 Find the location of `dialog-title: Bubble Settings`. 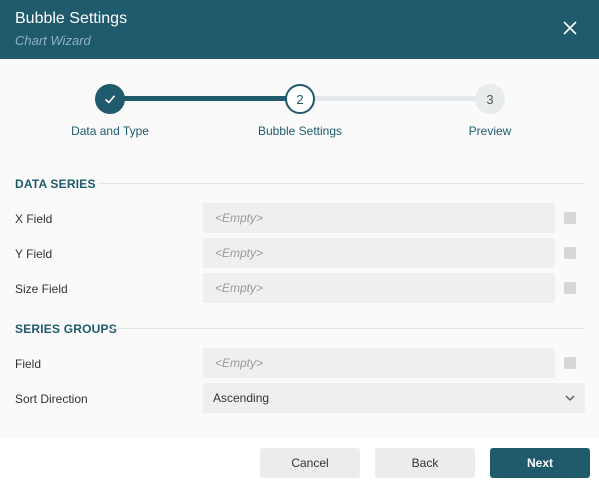

dialog-title: Bubble Settings is located at coordinates (71, 18).